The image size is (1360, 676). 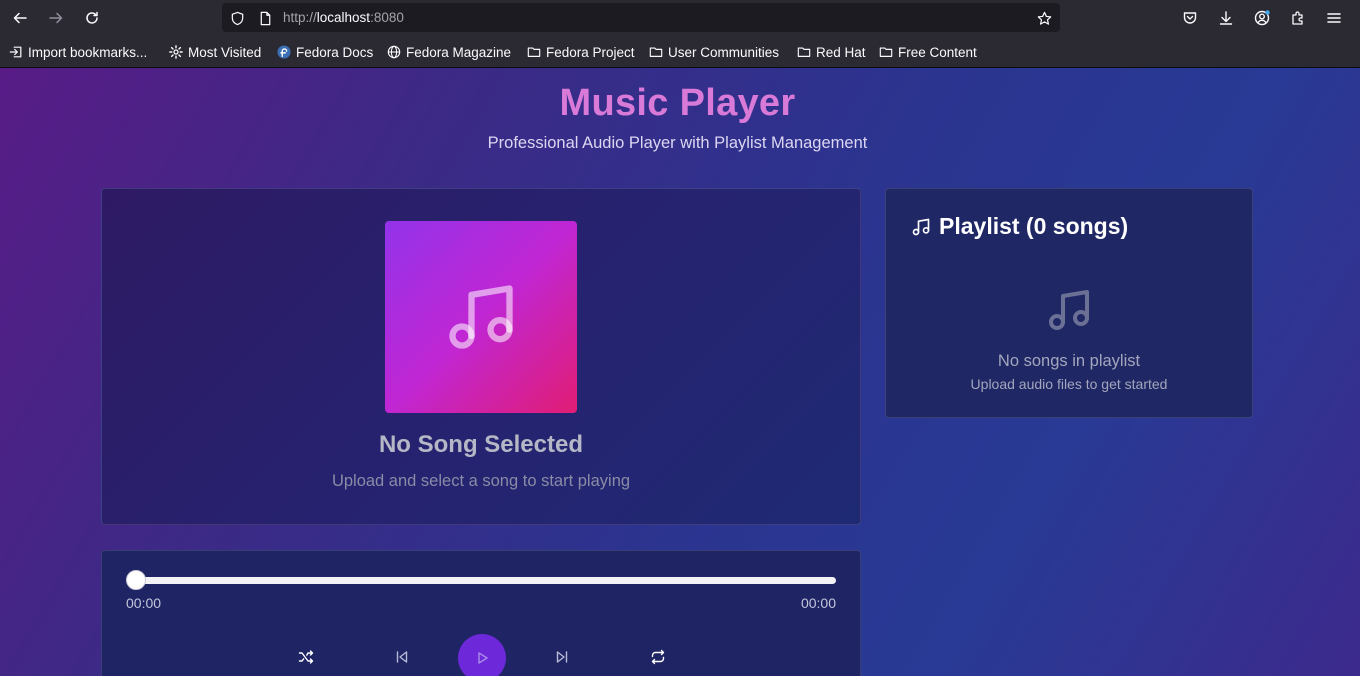 I want to click on current-time: 00:00, so click(x=144, y=603).